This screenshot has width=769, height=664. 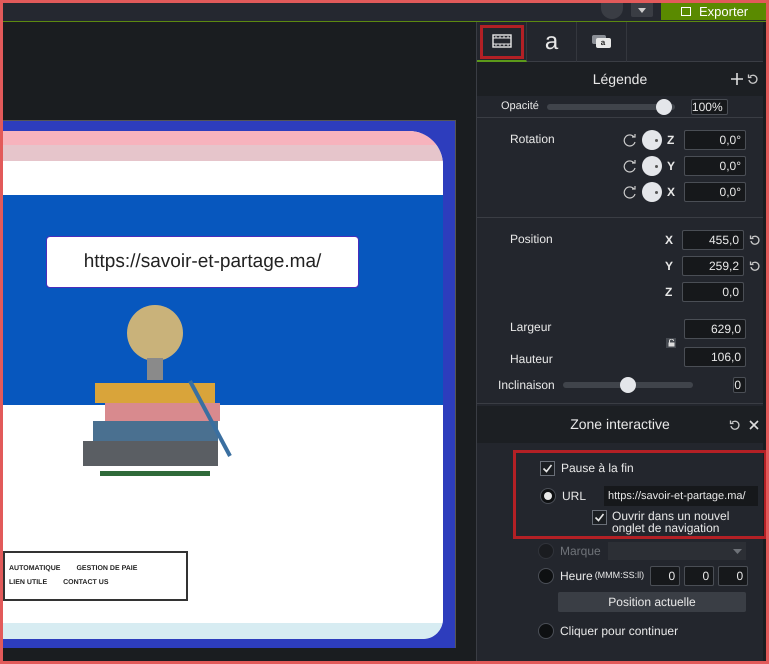 What do you see at coordinates (531, 327) in the screenshot?
I see `width-label: Largeur` at bounding box center [531, 327].